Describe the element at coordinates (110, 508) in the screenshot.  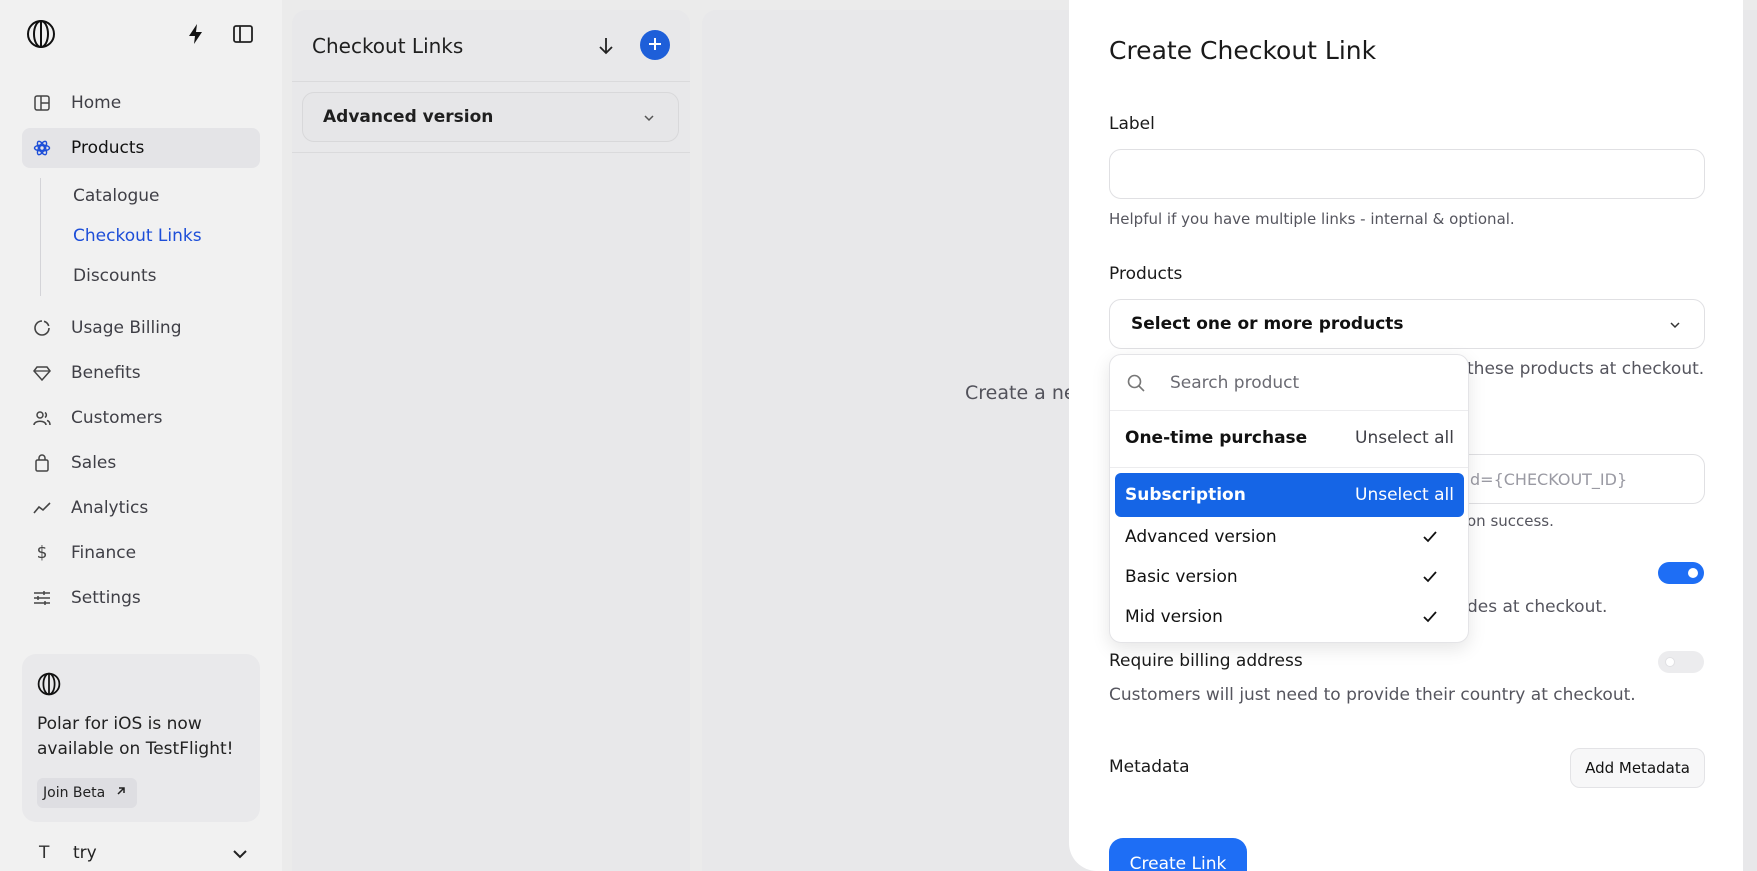
I see `sidebar-item-label: Analytics` at that location.